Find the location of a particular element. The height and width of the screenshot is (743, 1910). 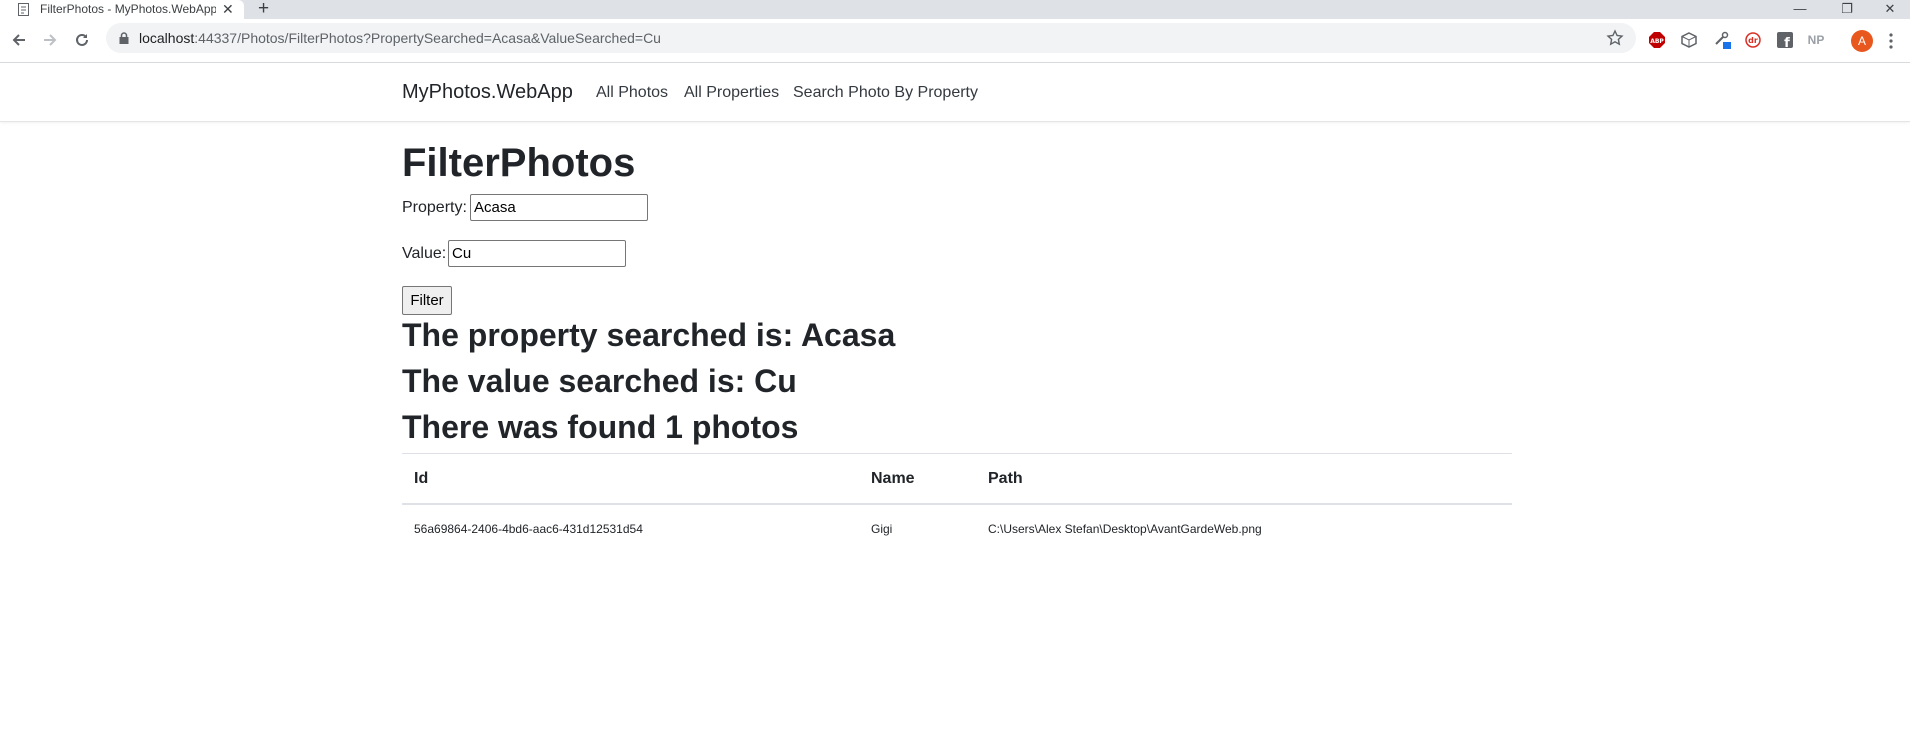

reload-icon is located at coordinates (82, 40).